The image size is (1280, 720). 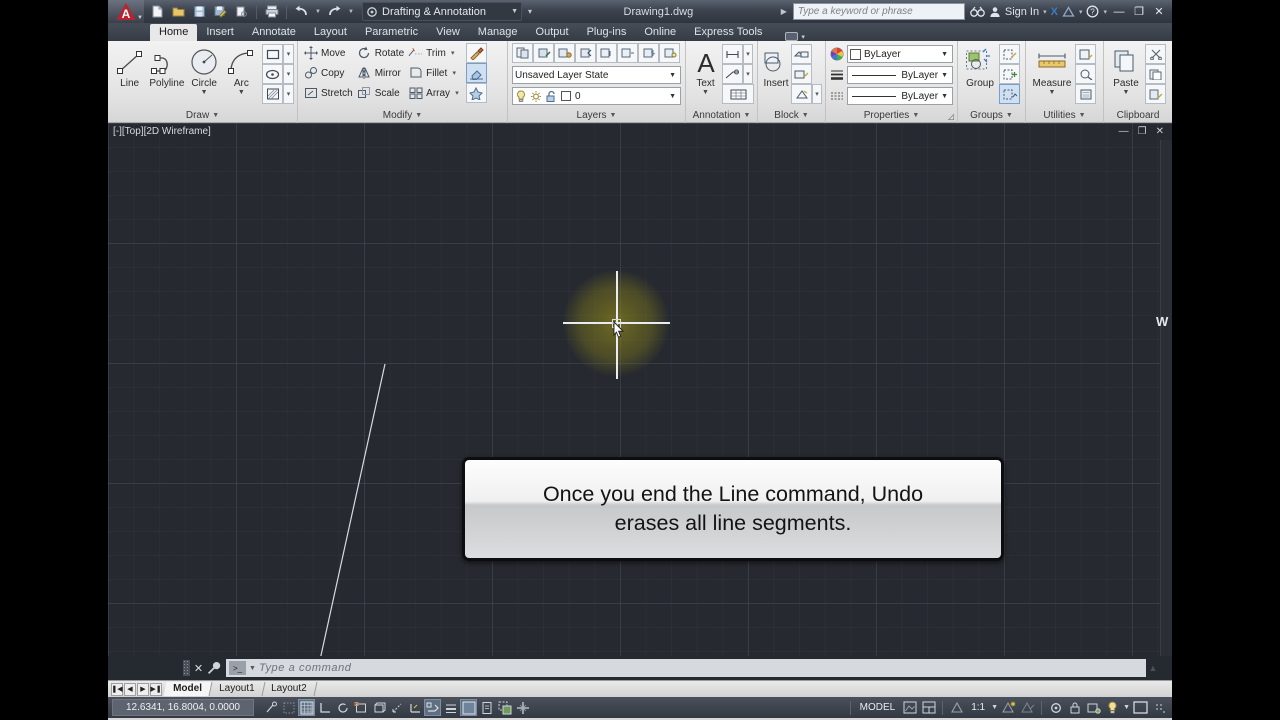 What do you see at coordinates (178, 11) in the screenshot?
I see `open-icon` at bounding box center [178, 11].